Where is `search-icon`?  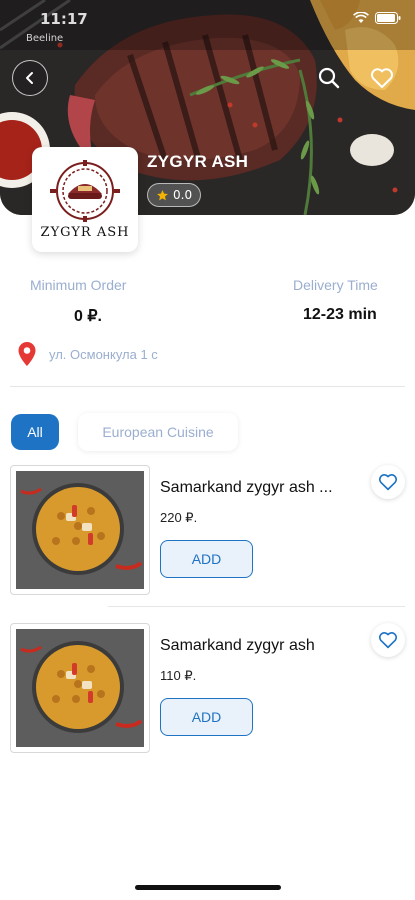
search-icon is located at coordinates (329, 78).